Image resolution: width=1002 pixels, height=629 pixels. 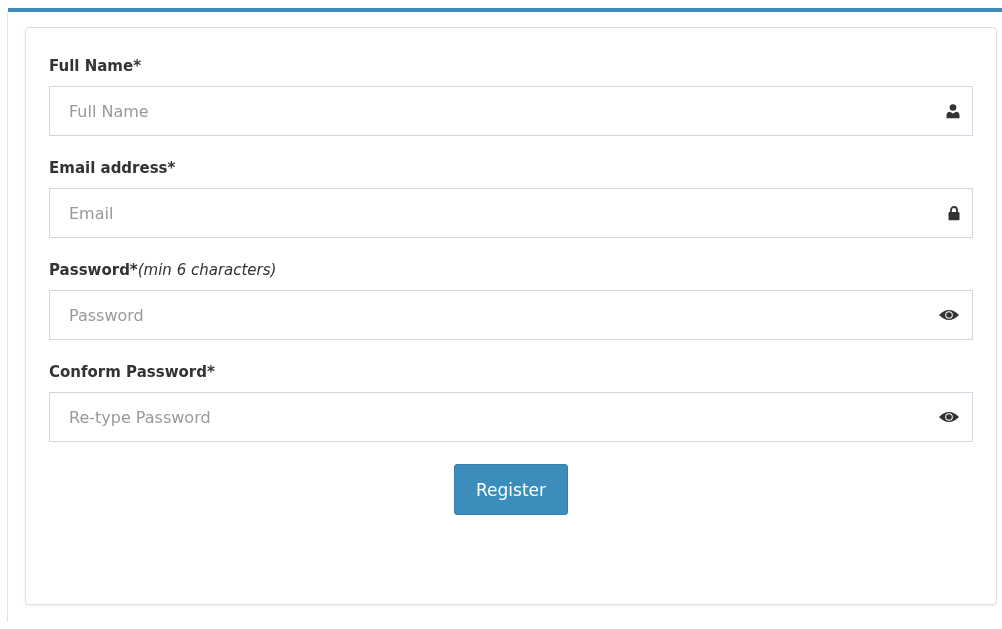 What do you see at coordinates (511, 315) in the screenshot?
I see `input-field: Password` at bounding box center [511, 315].